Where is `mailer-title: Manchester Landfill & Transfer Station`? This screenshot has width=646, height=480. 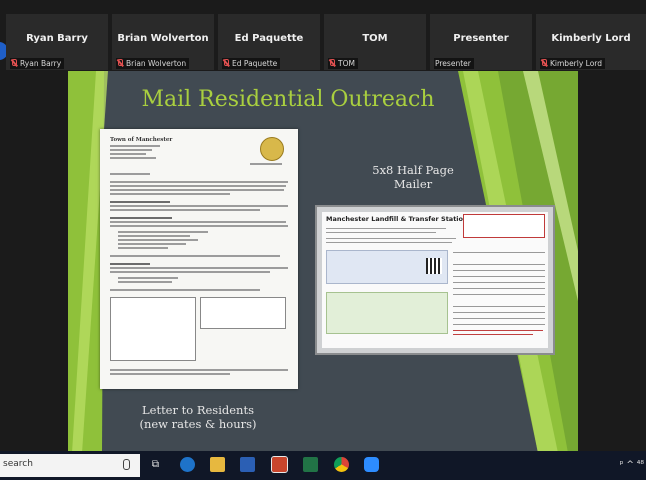
mailer-title: Manchester Landfill & Transfer Station is located at coordinates (397, 219).